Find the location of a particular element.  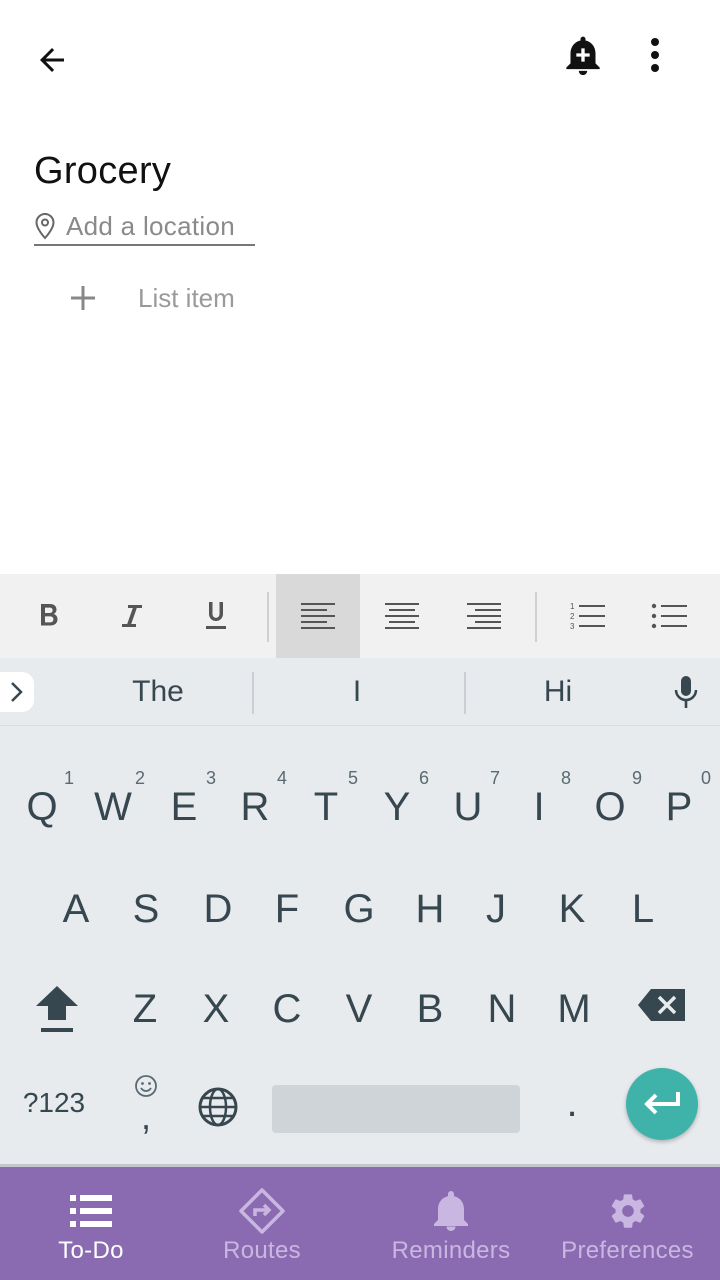

bulleted-list-button is located at coordinates (670, 616).